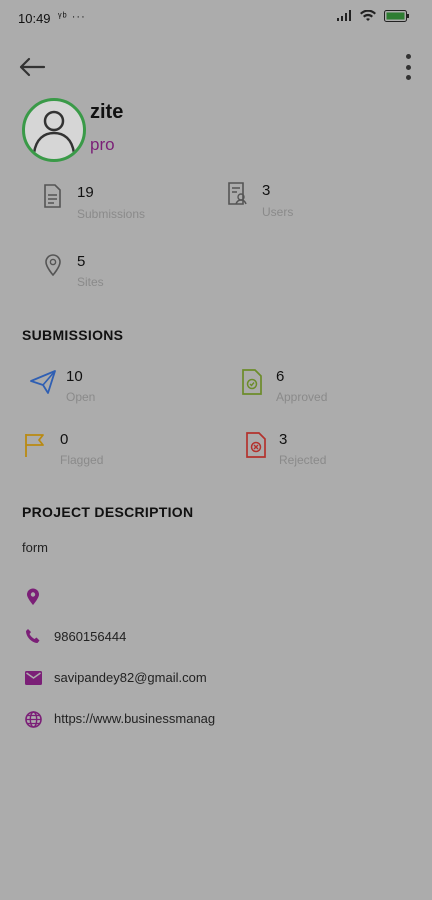  I want to click on email-icon, so click(33, 678).